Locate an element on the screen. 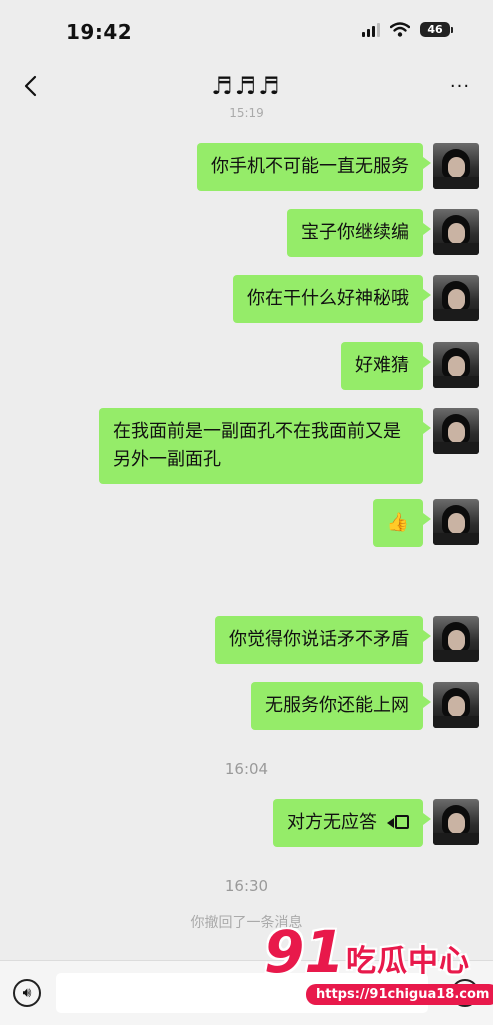 This screenshot has width=493, height=1025. more-options-button: ··· is located at coordinates (460, 86).